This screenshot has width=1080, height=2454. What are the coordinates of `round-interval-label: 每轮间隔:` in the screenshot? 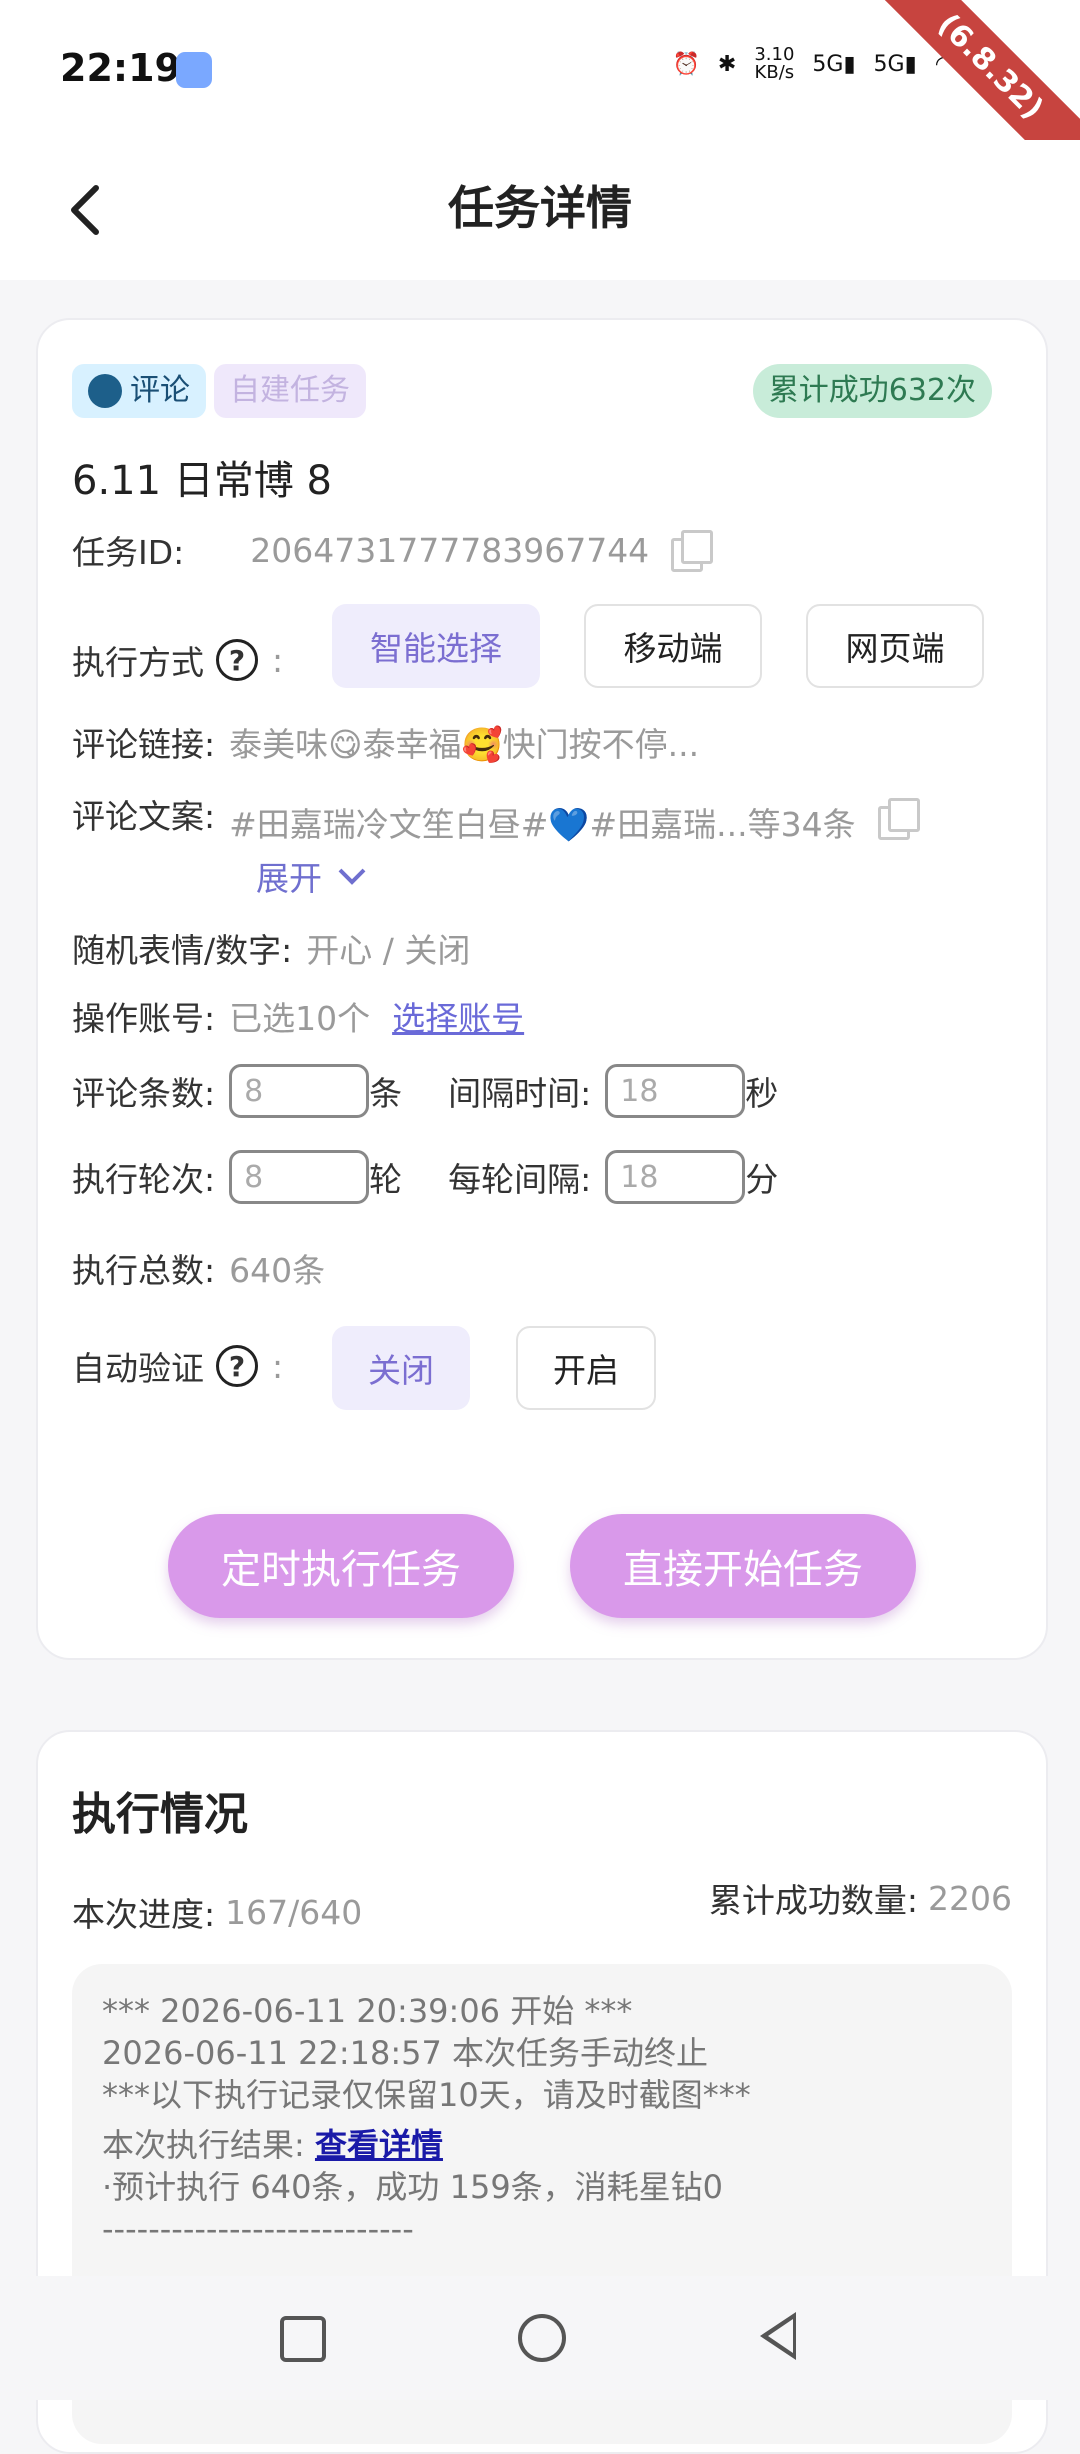 It's located at (520, 1179).